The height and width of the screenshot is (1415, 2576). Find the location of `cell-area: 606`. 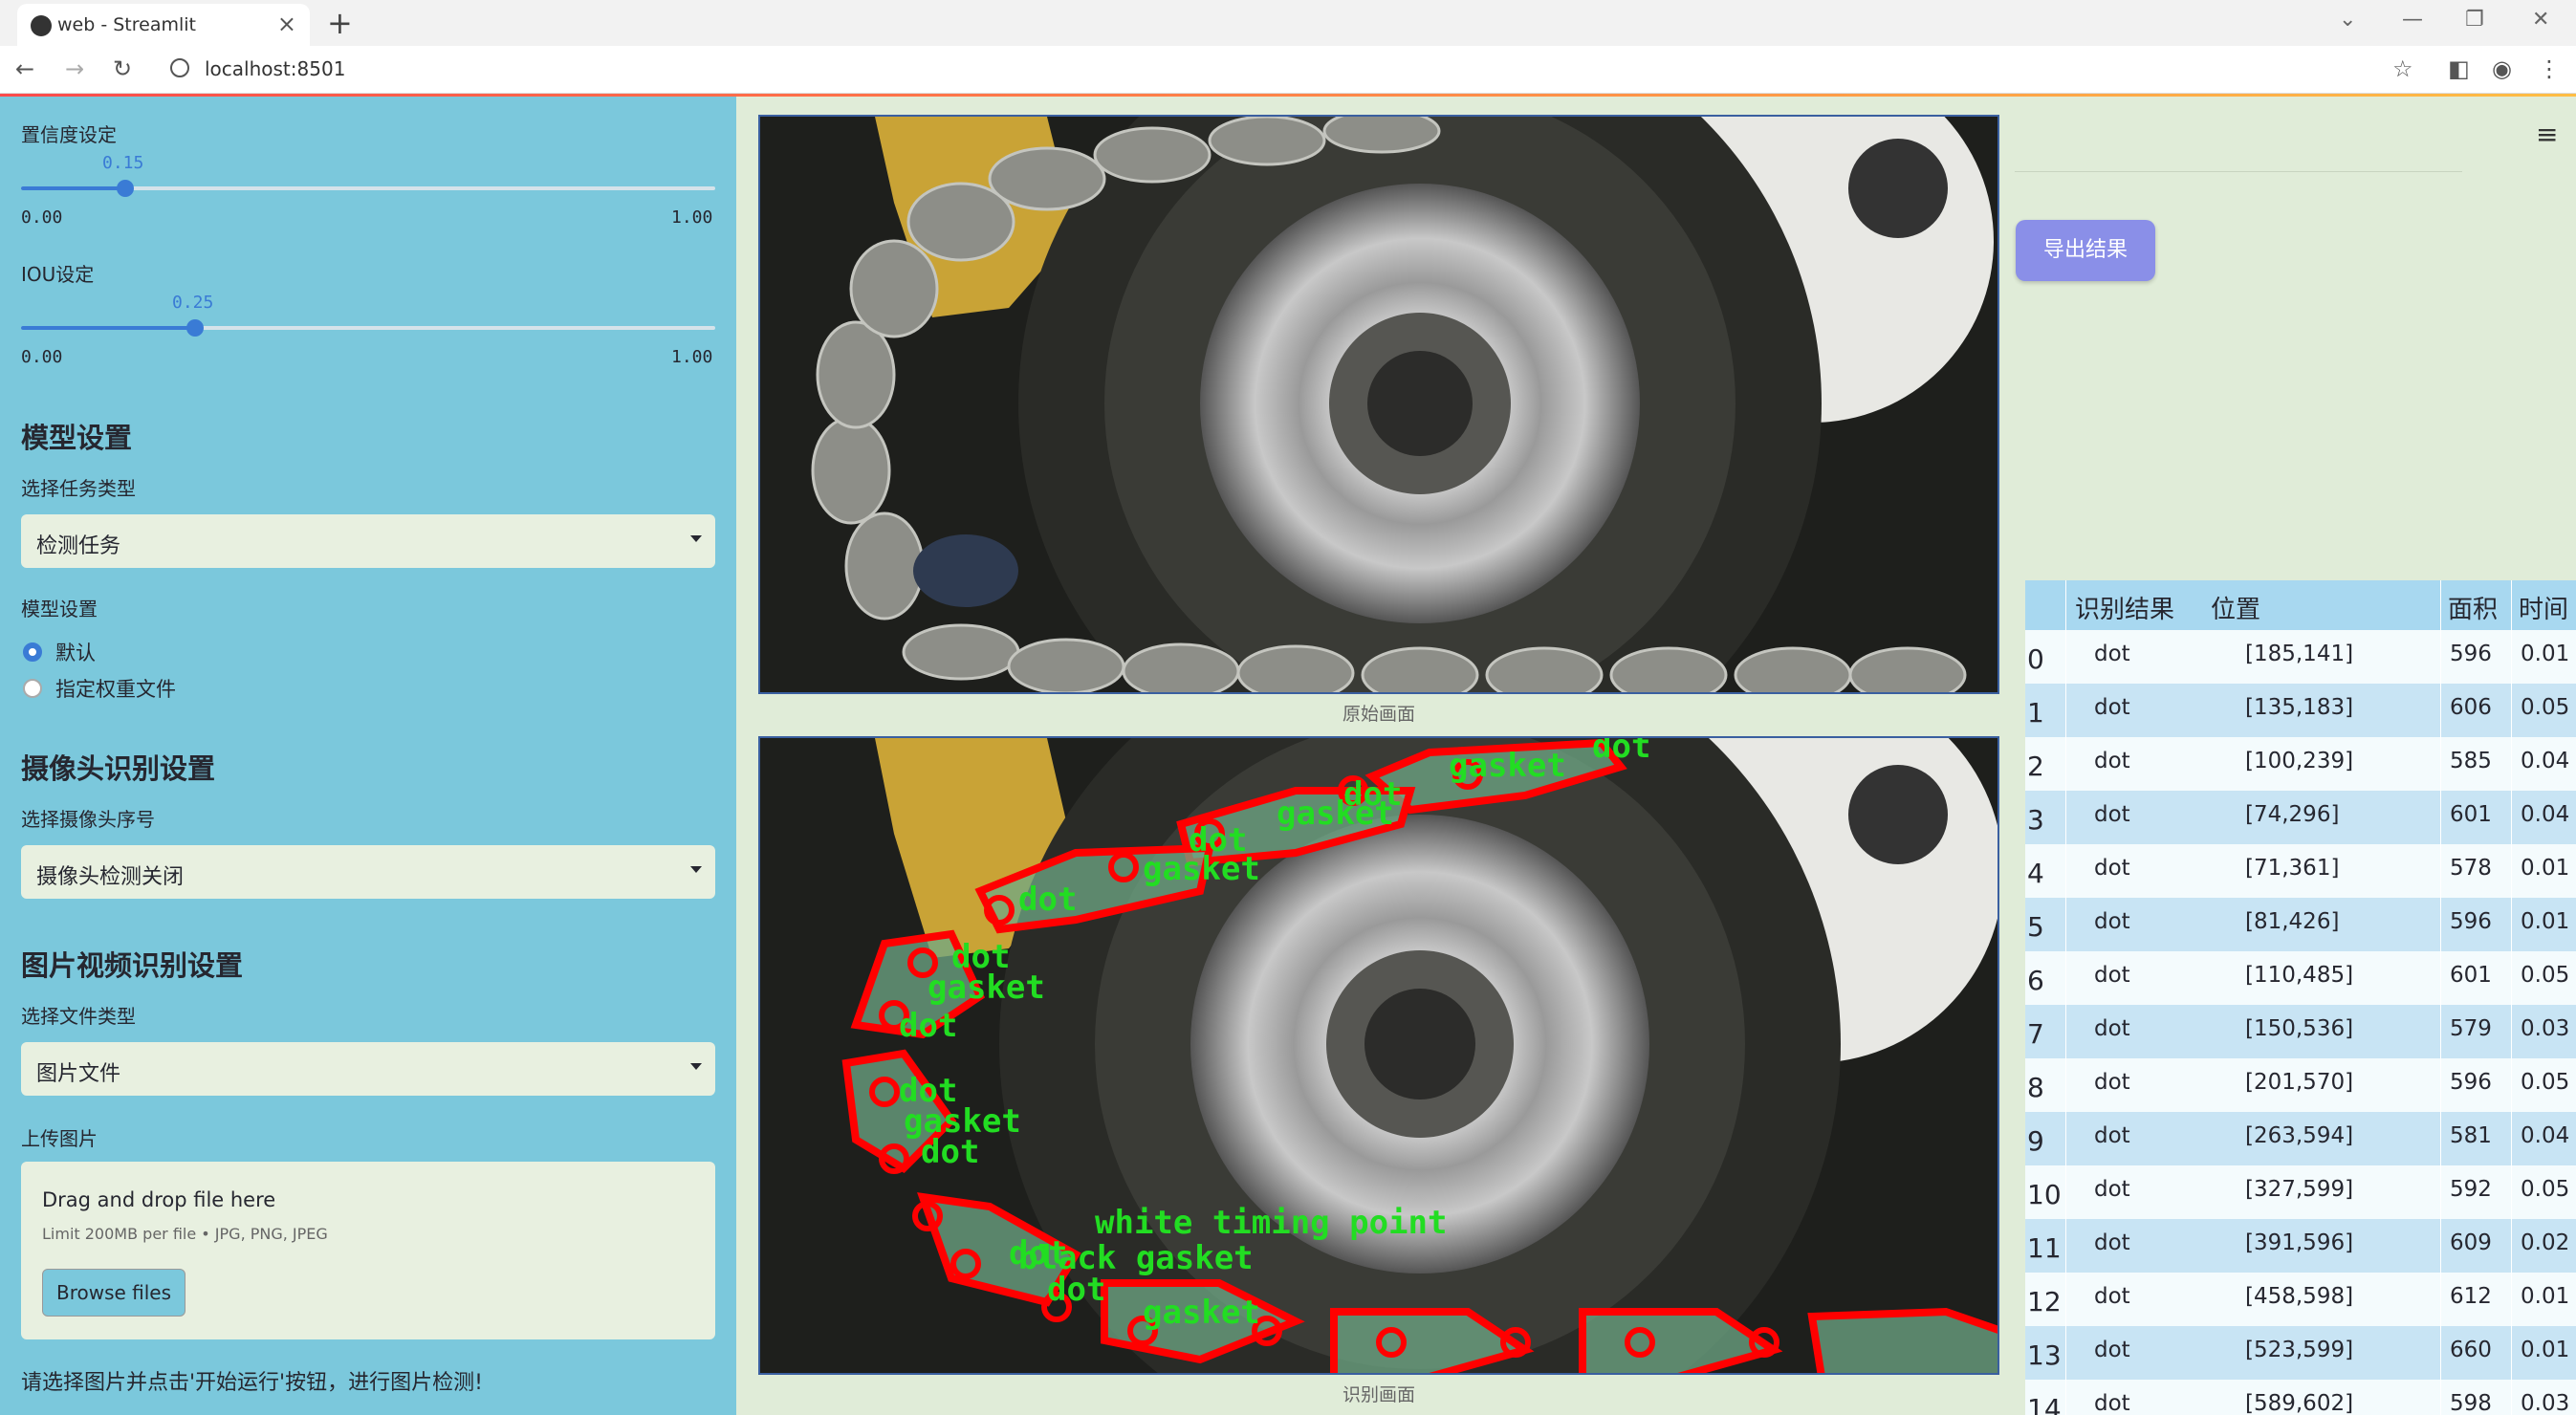

cell-area: 606 is located at coordinates (2471, 708).